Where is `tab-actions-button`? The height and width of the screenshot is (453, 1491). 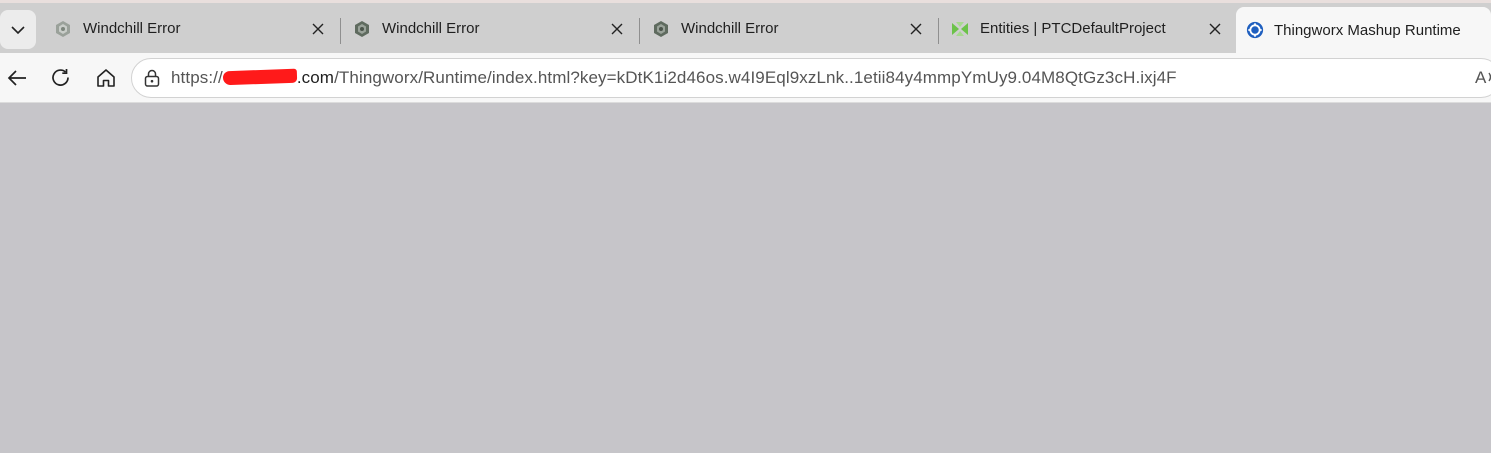 tab-actions-button is located at coordinates (18, 29).